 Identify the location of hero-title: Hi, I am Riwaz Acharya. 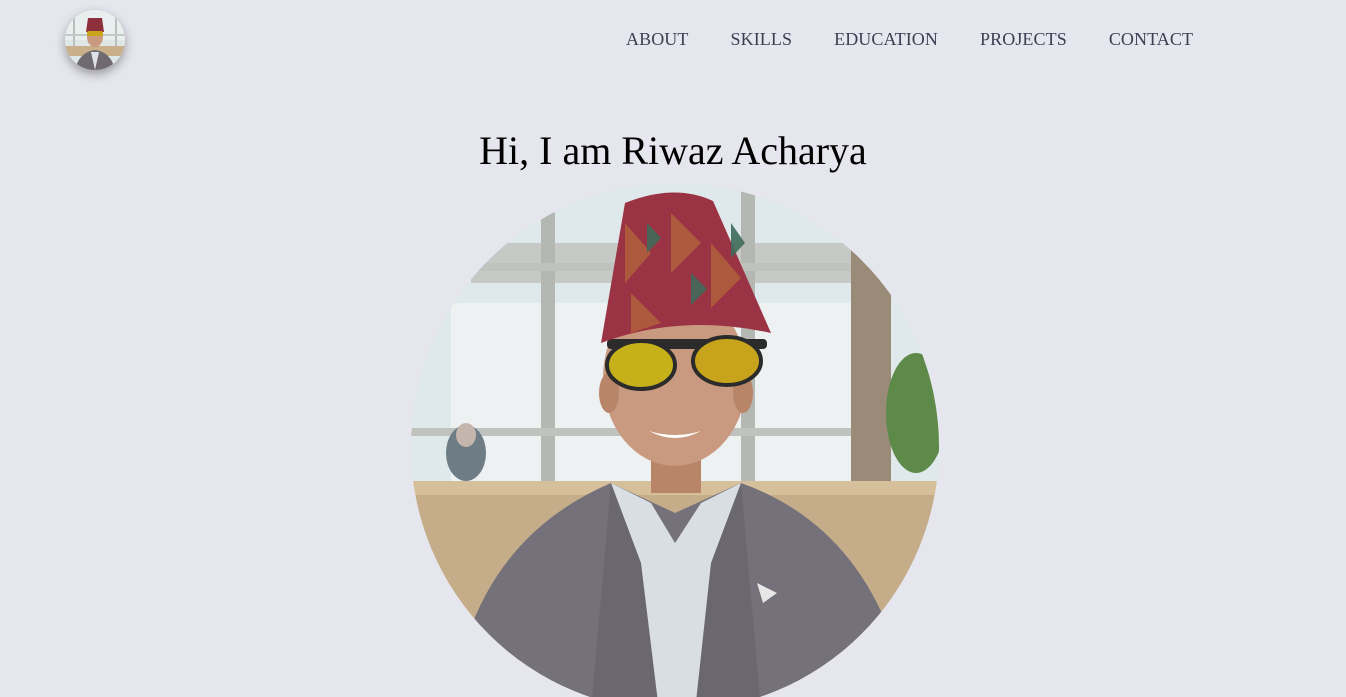
(673, 150).